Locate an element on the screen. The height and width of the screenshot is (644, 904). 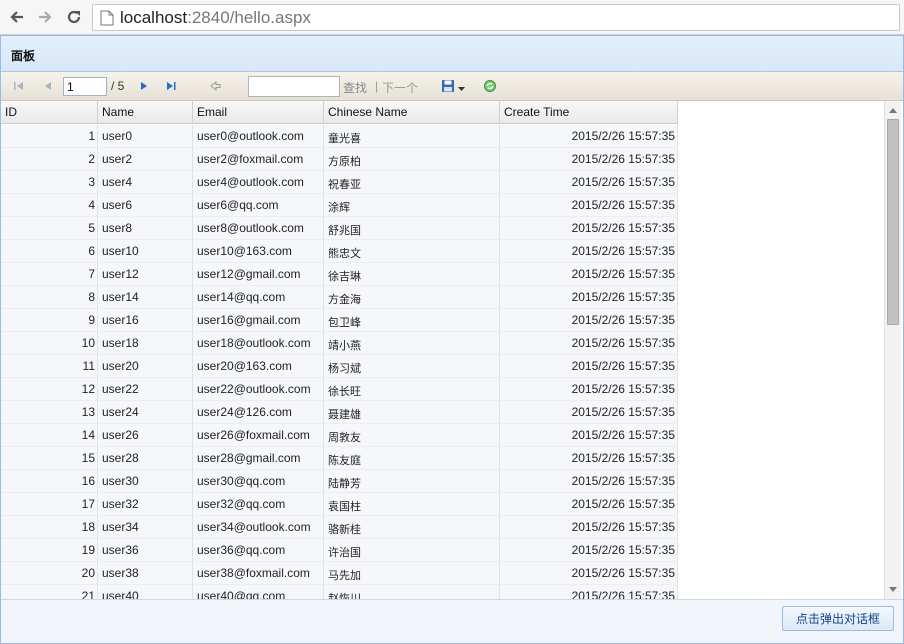
refresh-icon is located at coordinates (490, 86).